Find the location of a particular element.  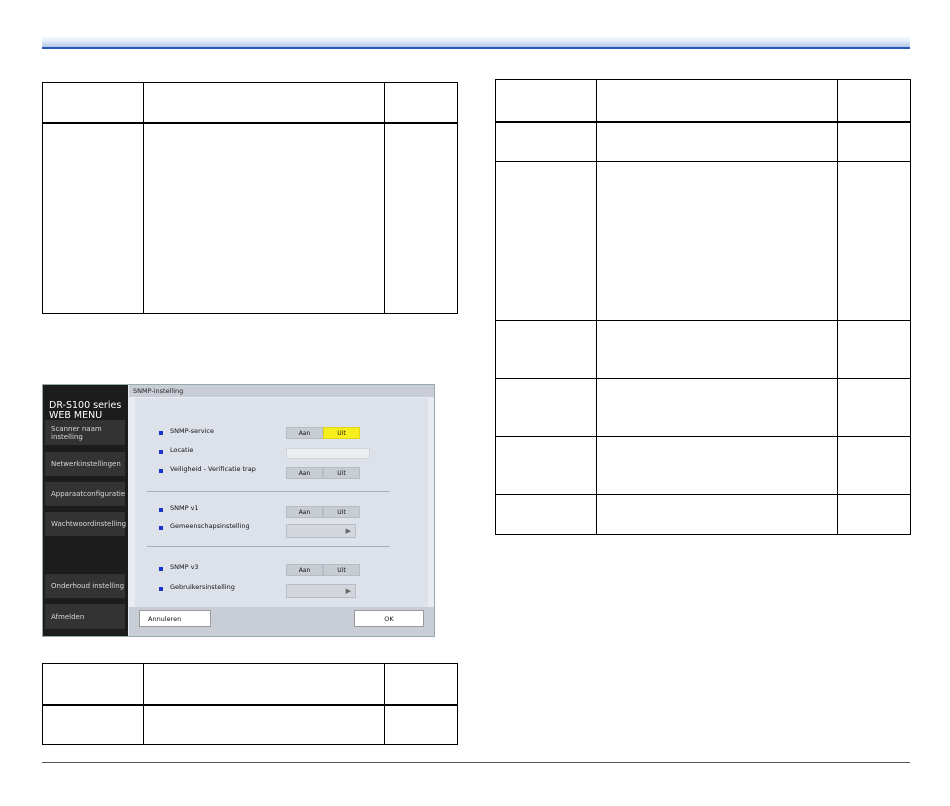

snmp-service-off-toggle: Uit is located at coordinates (341, 433).